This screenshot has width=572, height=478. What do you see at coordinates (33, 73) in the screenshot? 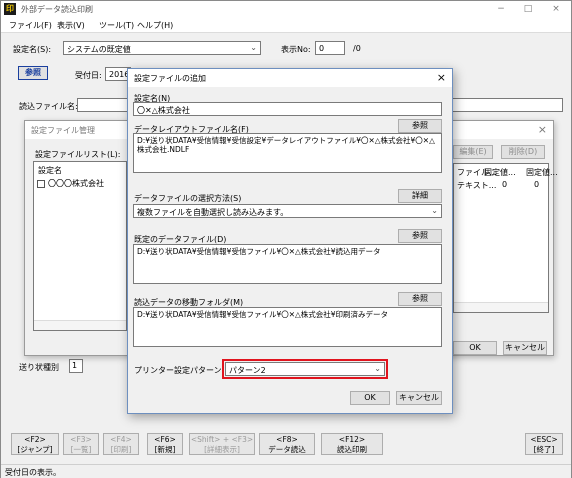
I see `main-browse-button: 参照` at bounding box center [33, 73].